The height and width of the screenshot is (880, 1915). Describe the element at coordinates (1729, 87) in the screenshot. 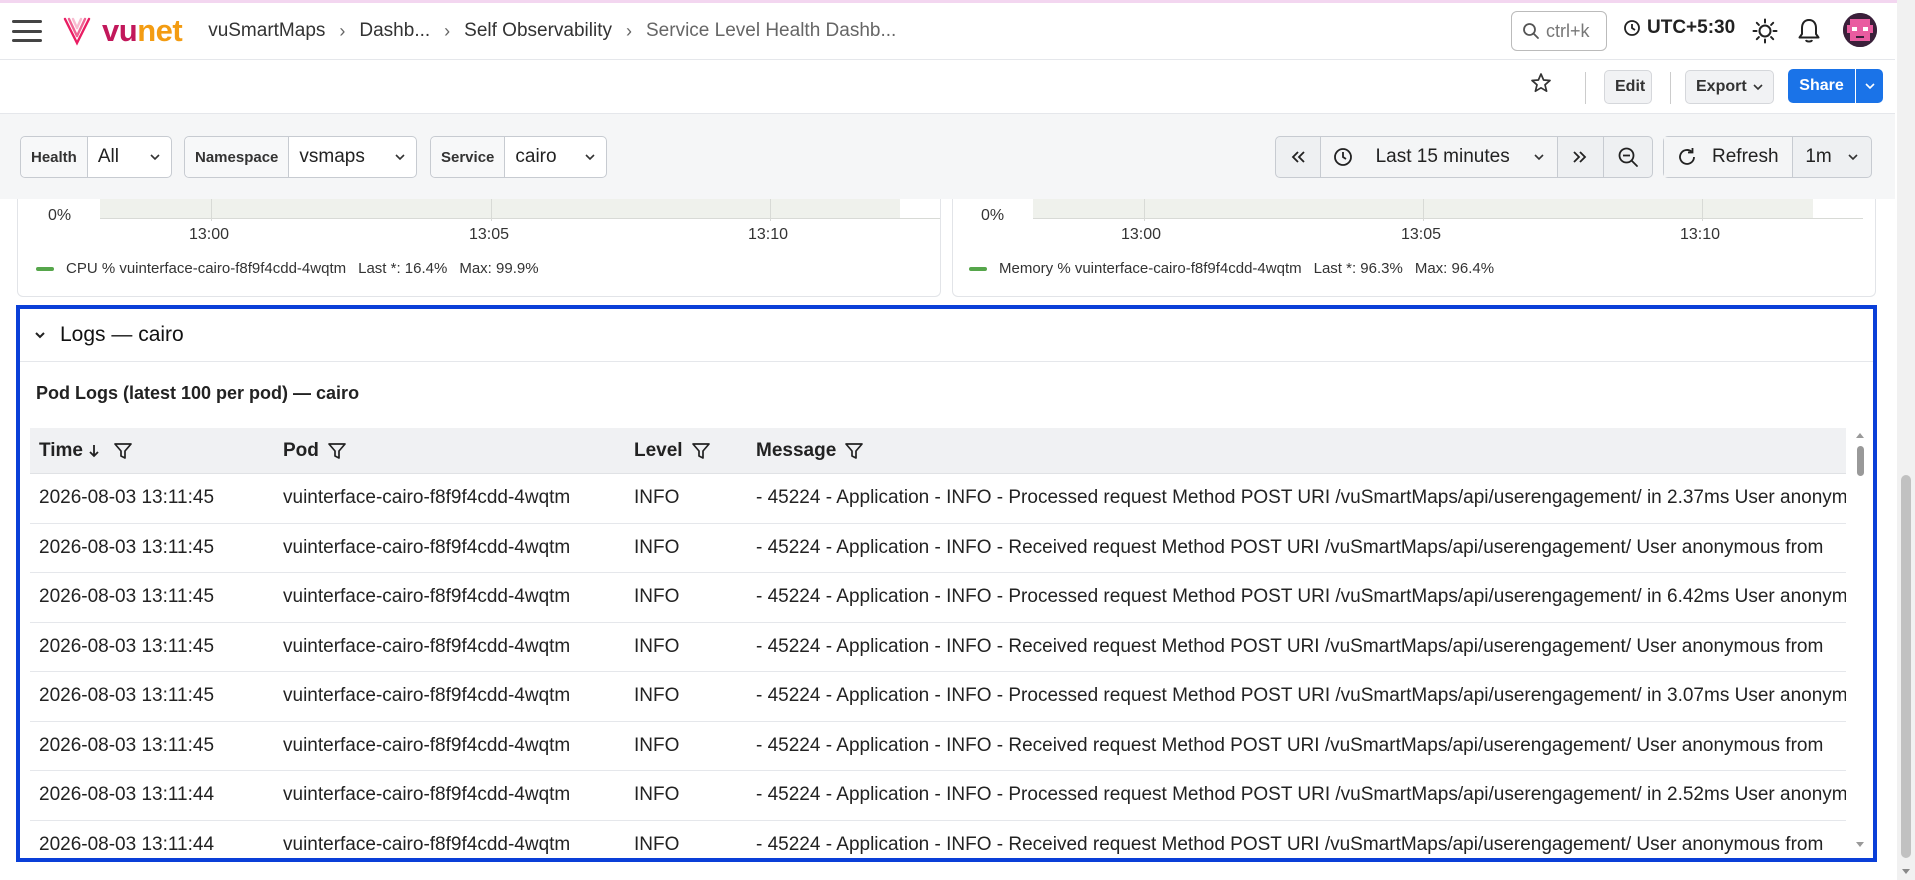

I see `export-button: Export` at that location.